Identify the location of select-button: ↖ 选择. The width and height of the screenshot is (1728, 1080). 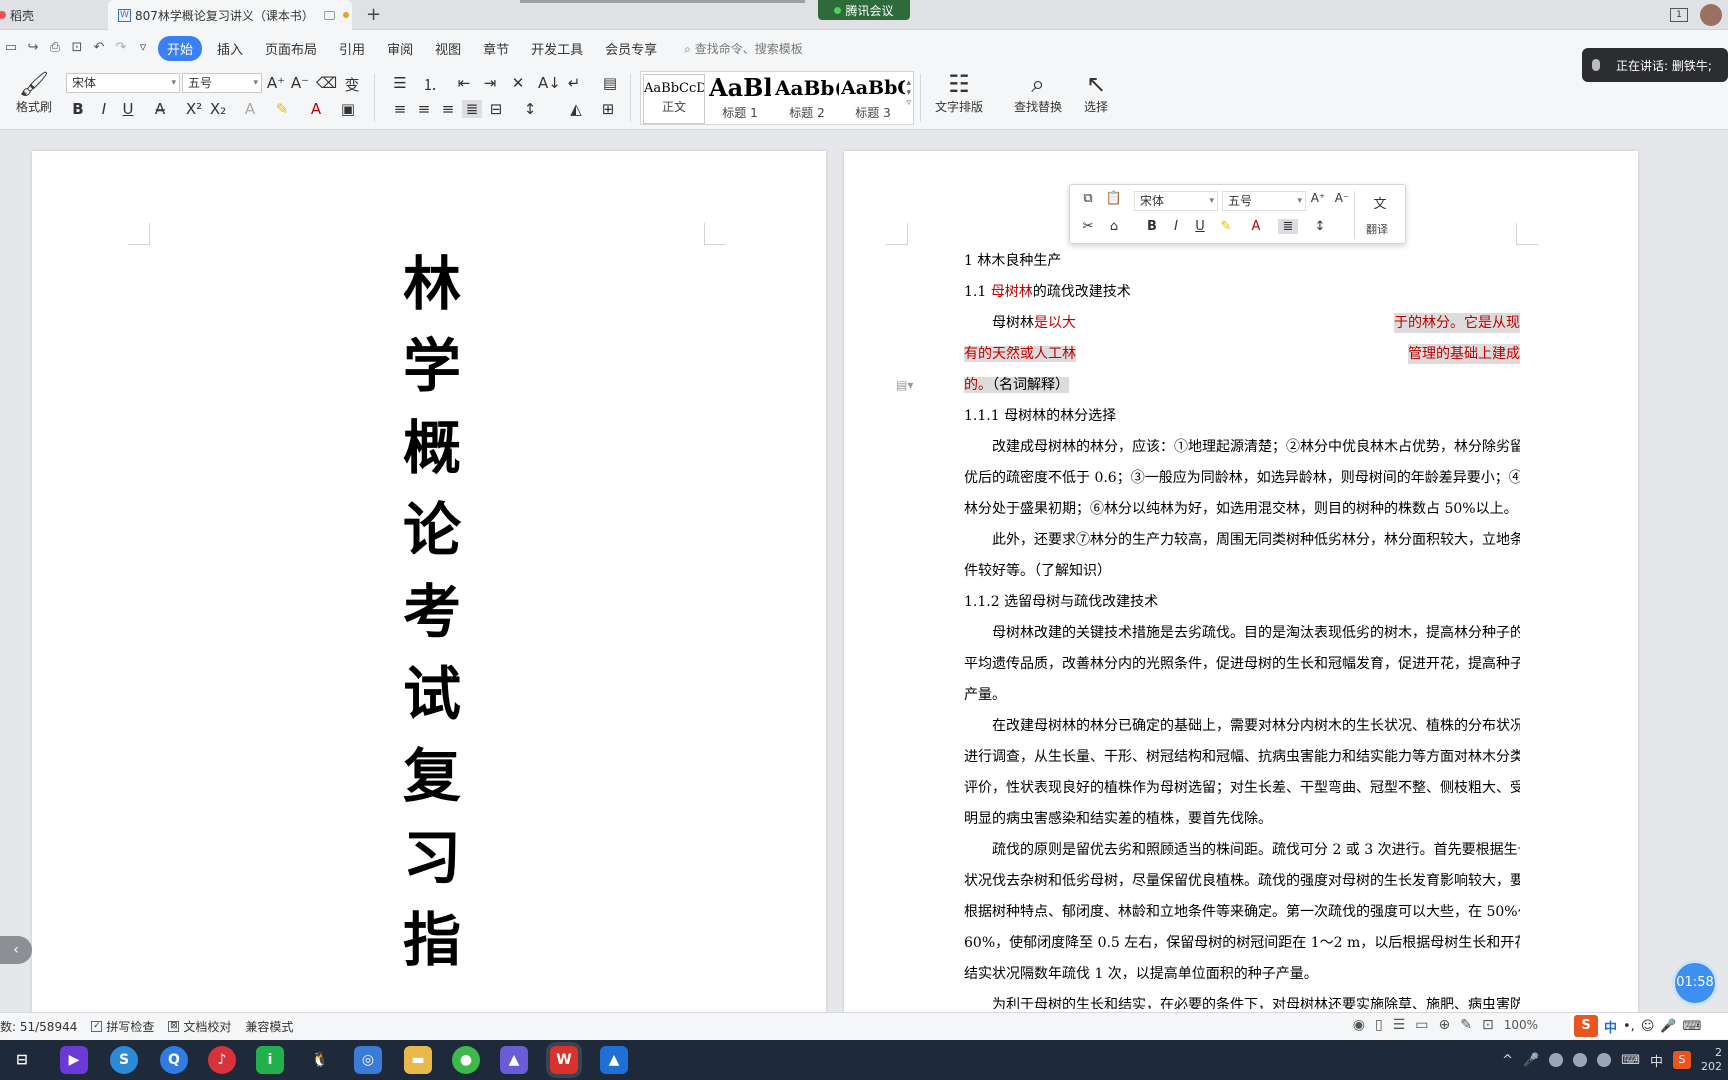
(1096, 92).